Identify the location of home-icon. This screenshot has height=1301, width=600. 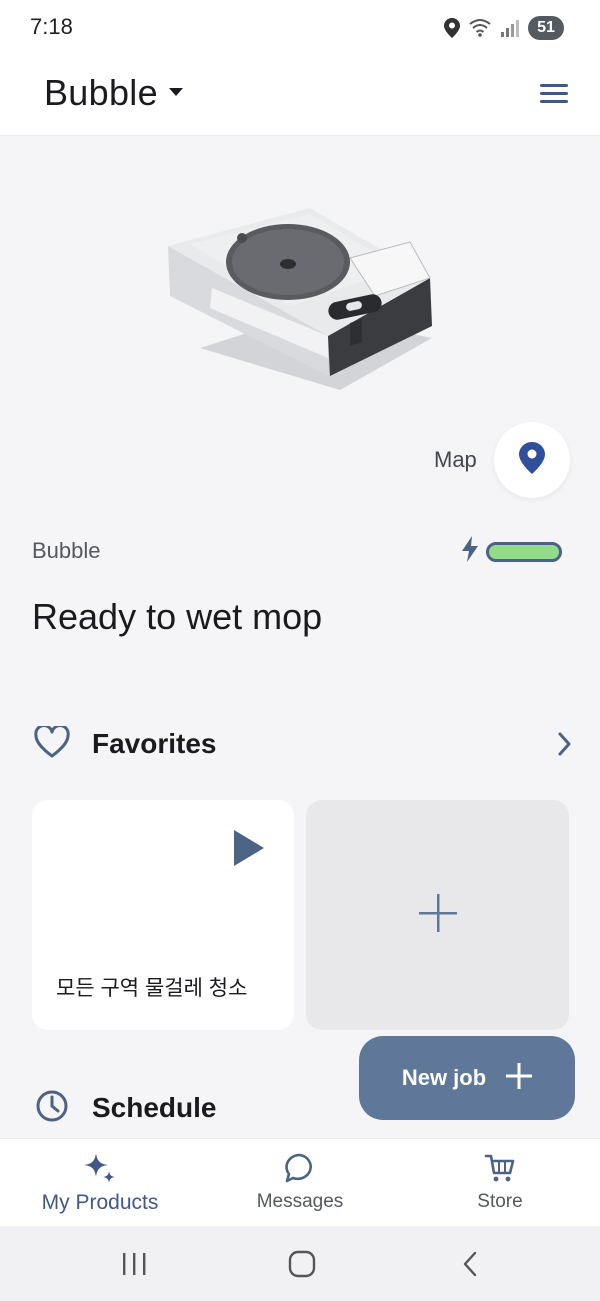
(302, 1264).